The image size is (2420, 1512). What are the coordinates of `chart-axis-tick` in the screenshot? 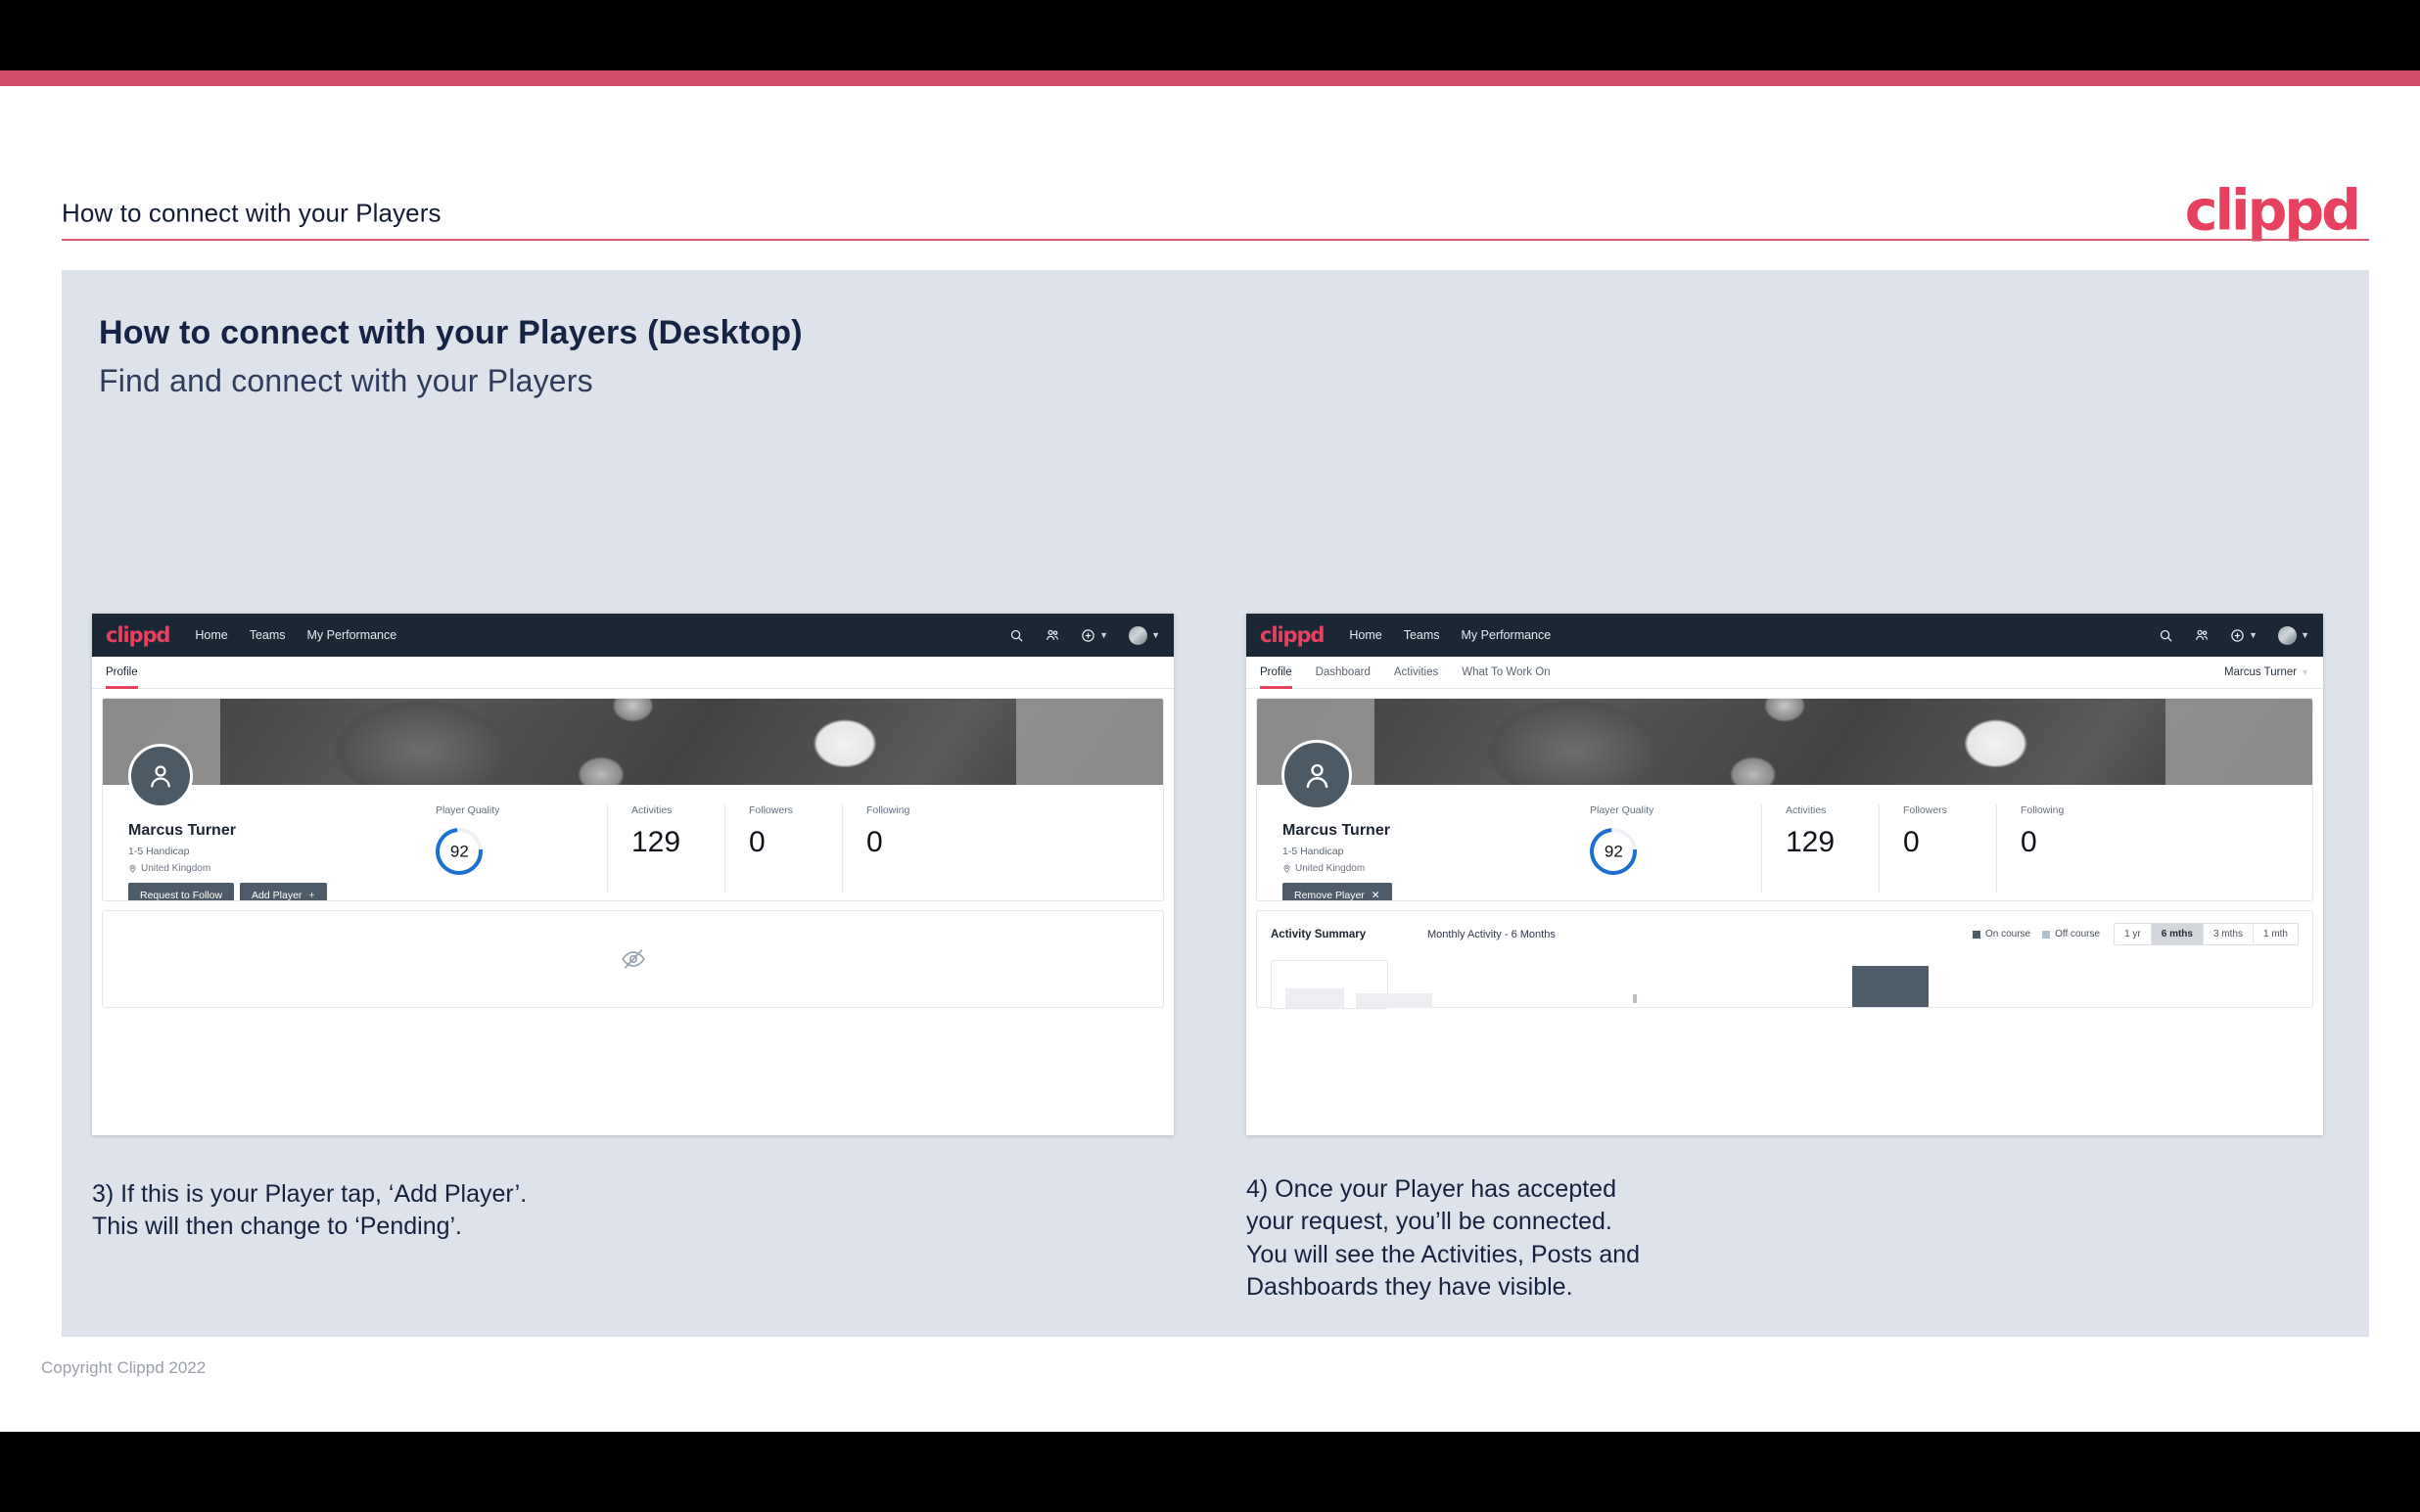 It's located at (1635, 998).